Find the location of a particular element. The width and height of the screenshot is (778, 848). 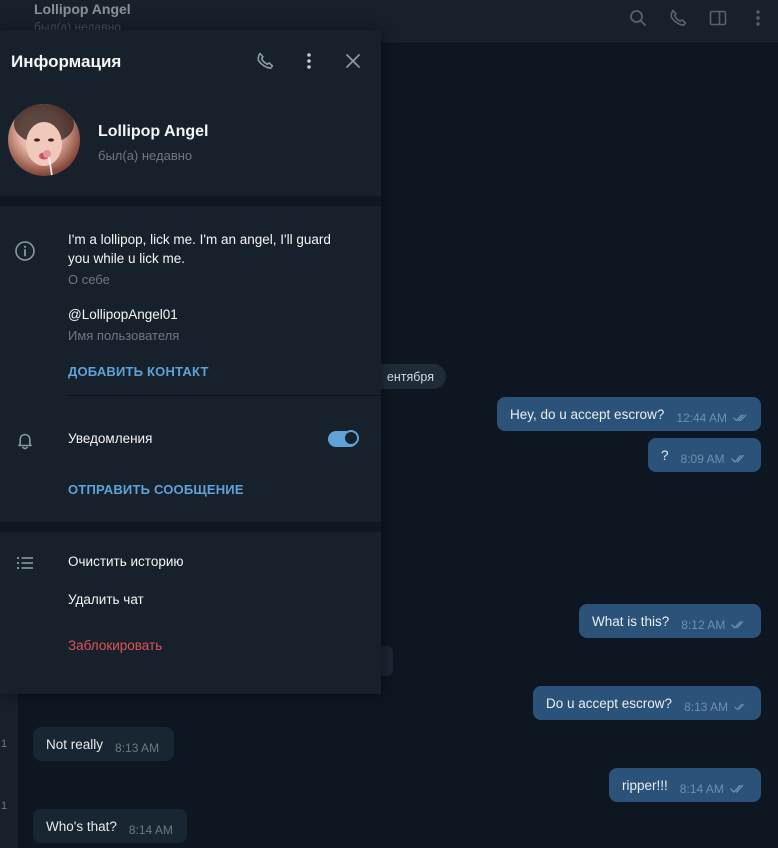

message-incoming: Not really 8:13 AM is located at coordinates (103, 744).